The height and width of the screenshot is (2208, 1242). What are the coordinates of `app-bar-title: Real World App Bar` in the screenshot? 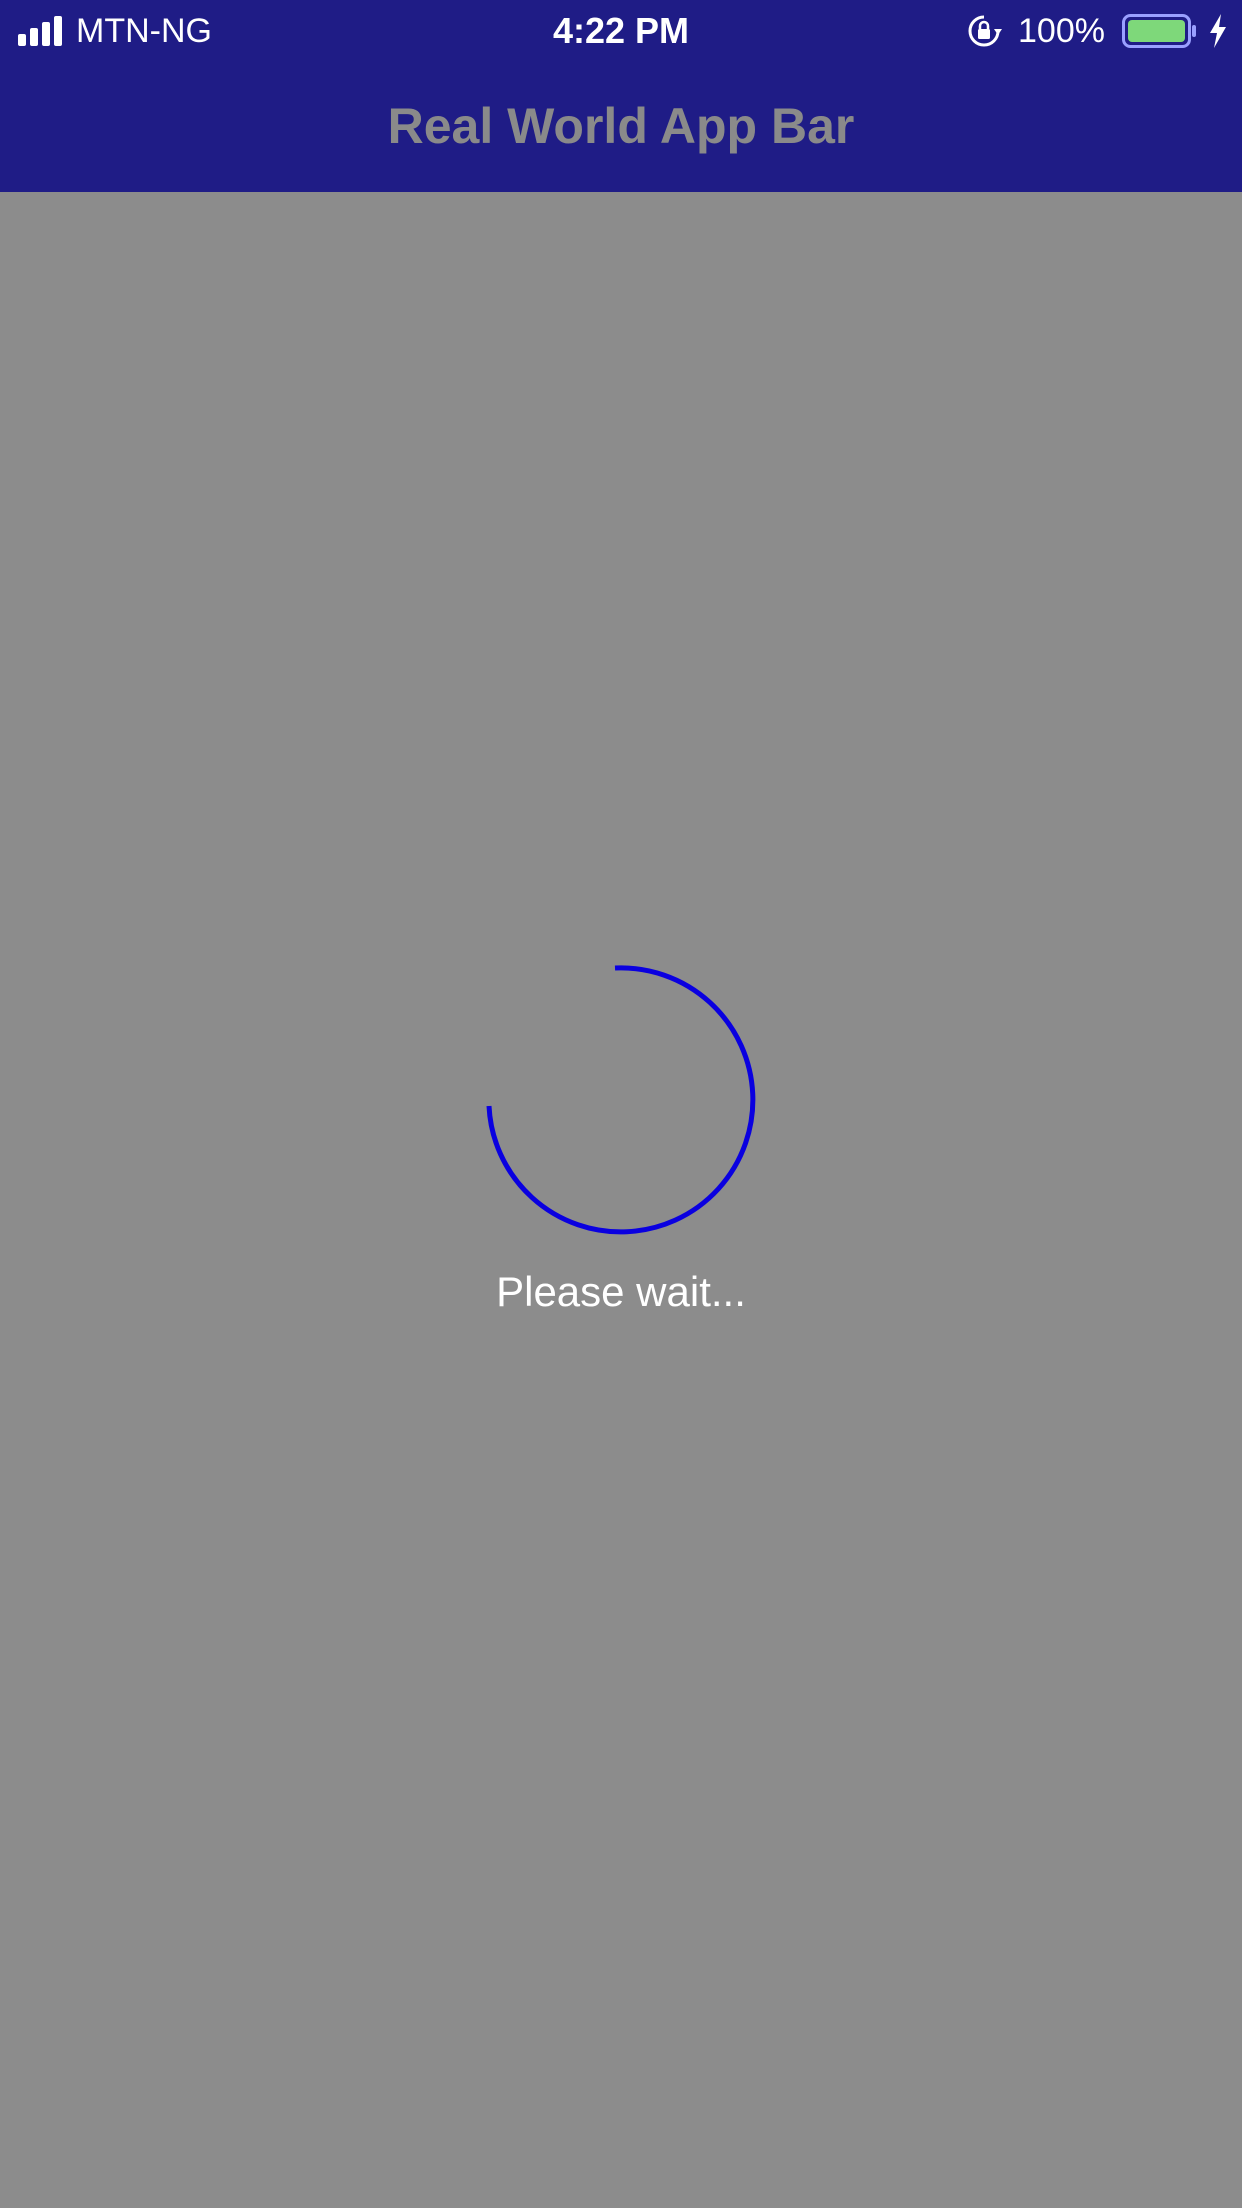 It's located at (621, 126).